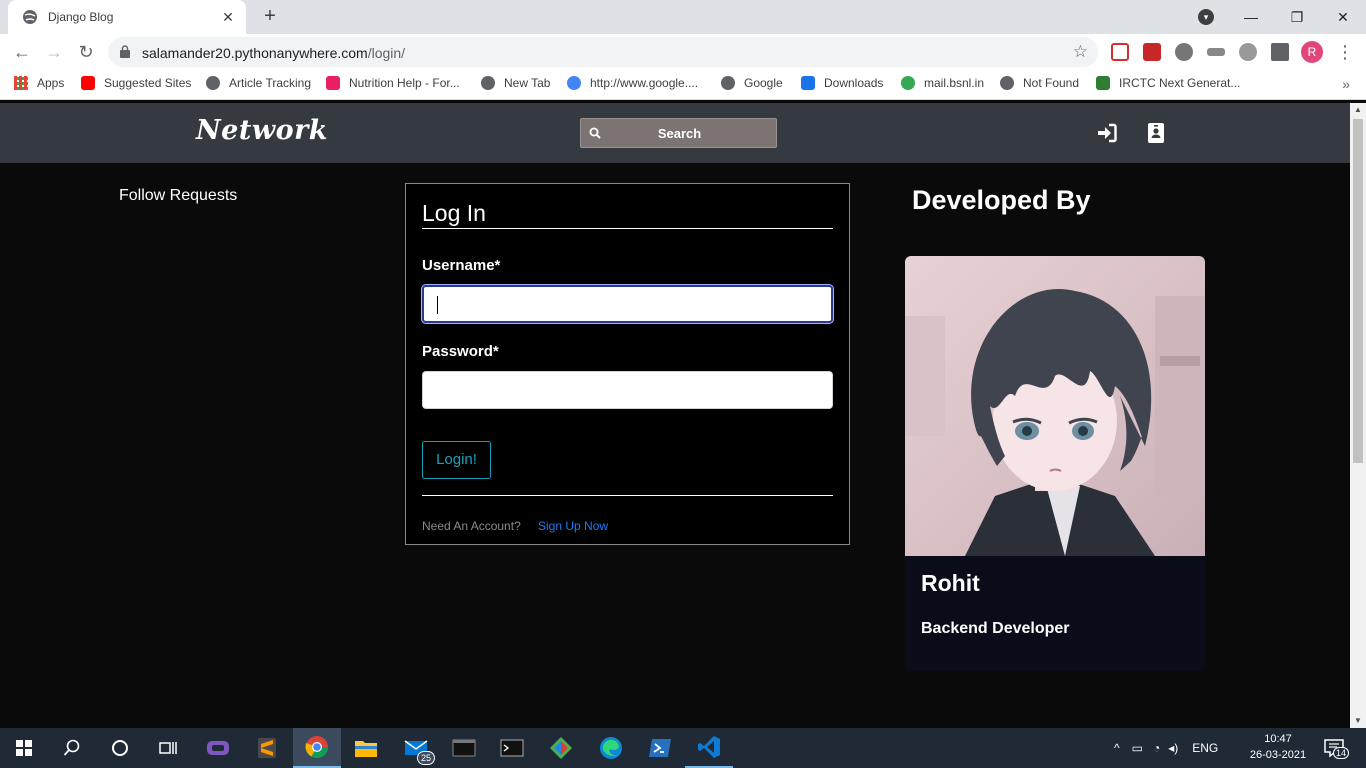 Image resolution: width=1366 pixels, height=768 pixels. I want to click on browser-tab: Django Blog ✕, so click(127, 17).